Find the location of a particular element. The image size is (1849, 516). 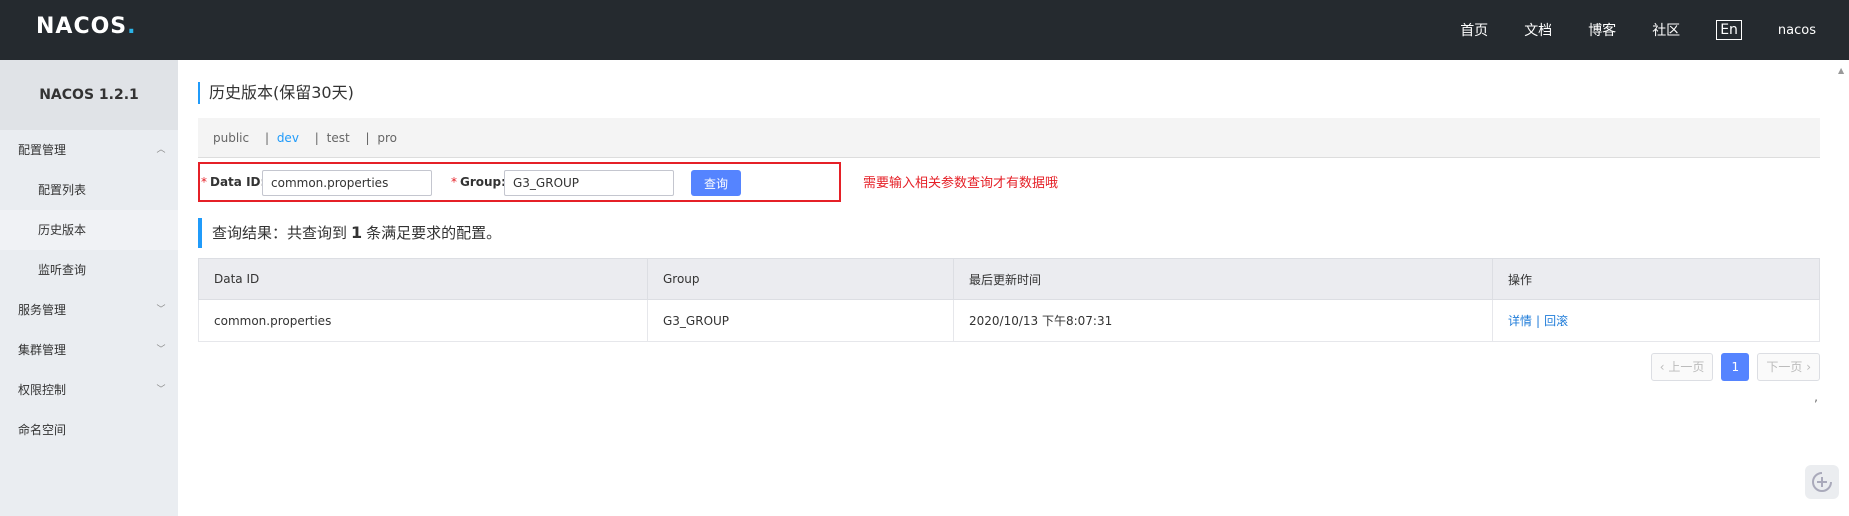

chevron-left-icon: ‹ is located at coordinates (1662, 367).